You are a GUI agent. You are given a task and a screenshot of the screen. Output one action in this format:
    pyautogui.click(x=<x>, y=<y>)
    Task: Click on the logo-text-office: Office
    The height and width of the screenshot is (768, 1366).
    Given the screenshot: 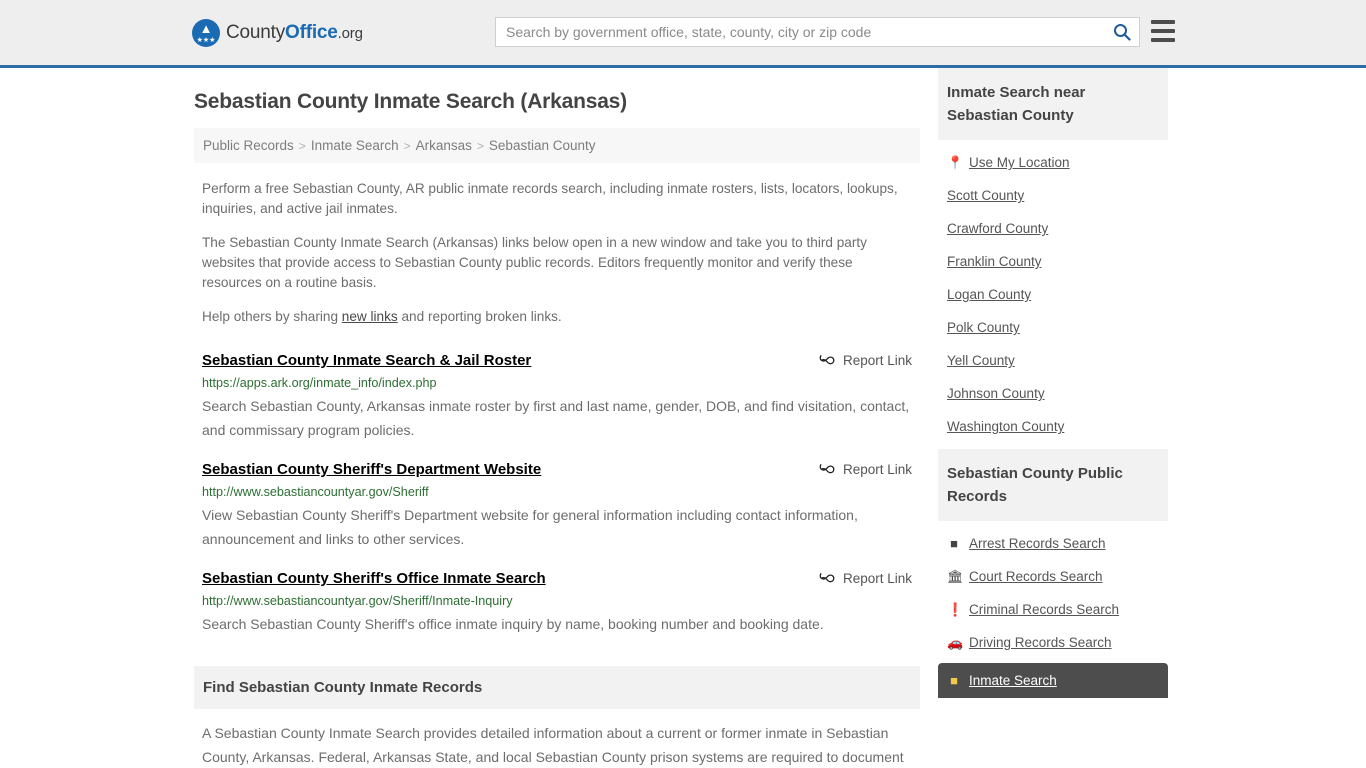 What is the action you would take?
    pyautogui.click(x=311, y=32)
    